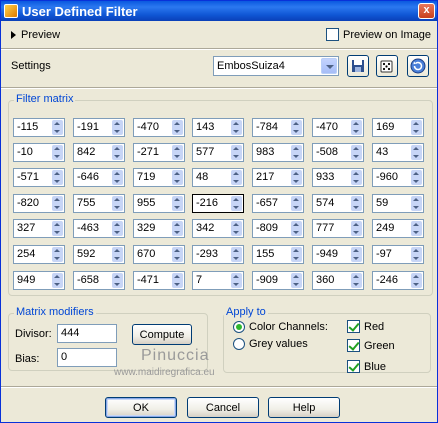  I want to click on matrix-cell-spinbox: 48, so click(218, 177).